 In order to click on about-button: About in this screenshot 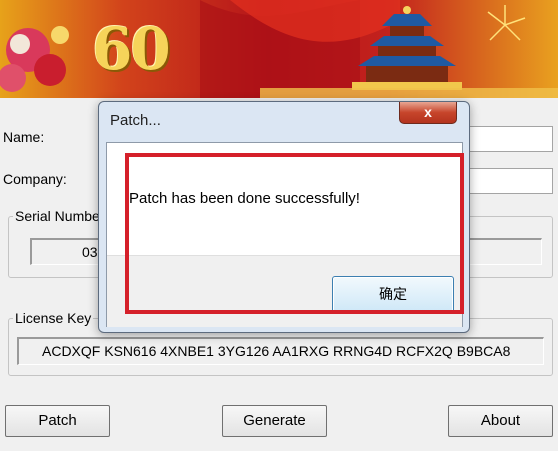, I will do `click(500, 421)`.